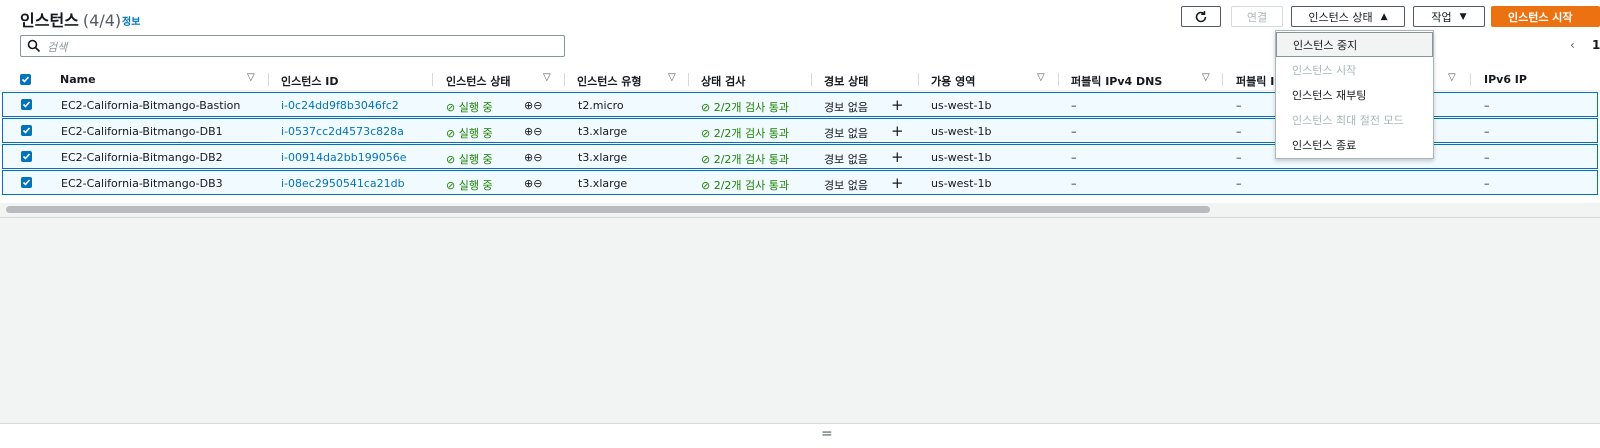 The width and height of the screenshot is (1600, 448). What do you see at coordinates (142, 183) in the screenshot?
I see `instance-name: EC2-California-Bitmango-DB3` at bounding box center [142, 183].